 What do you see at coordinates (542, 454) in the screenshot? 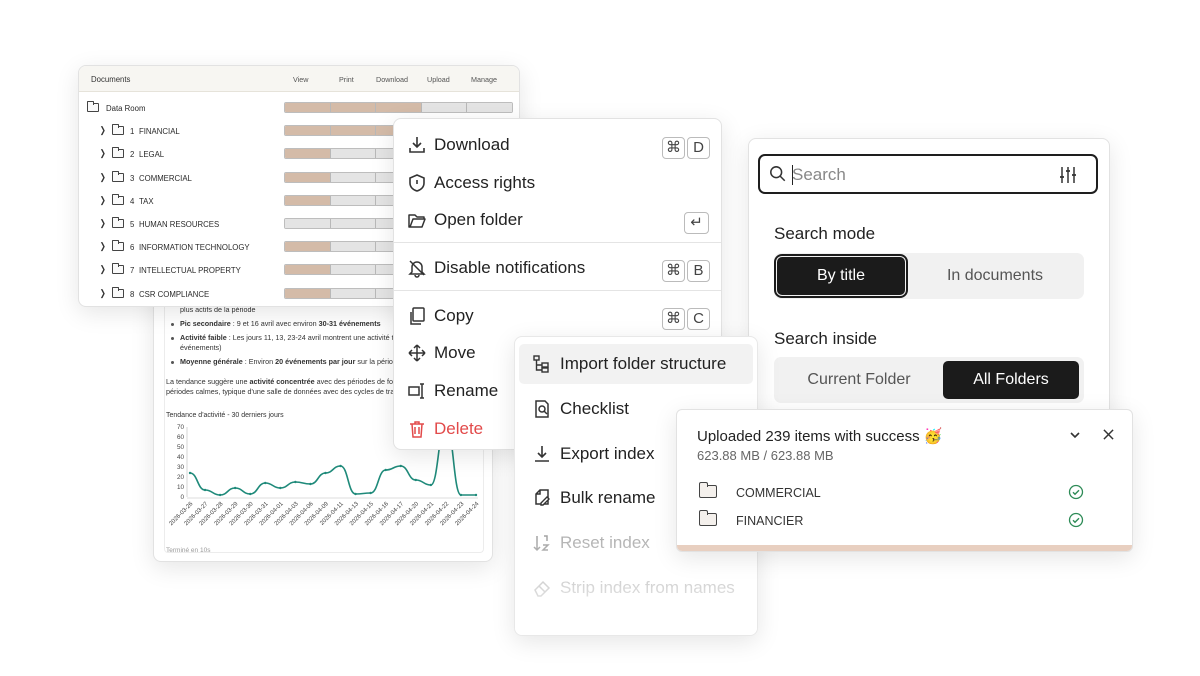
I see `export-icon` at bounding box center [542, 454].